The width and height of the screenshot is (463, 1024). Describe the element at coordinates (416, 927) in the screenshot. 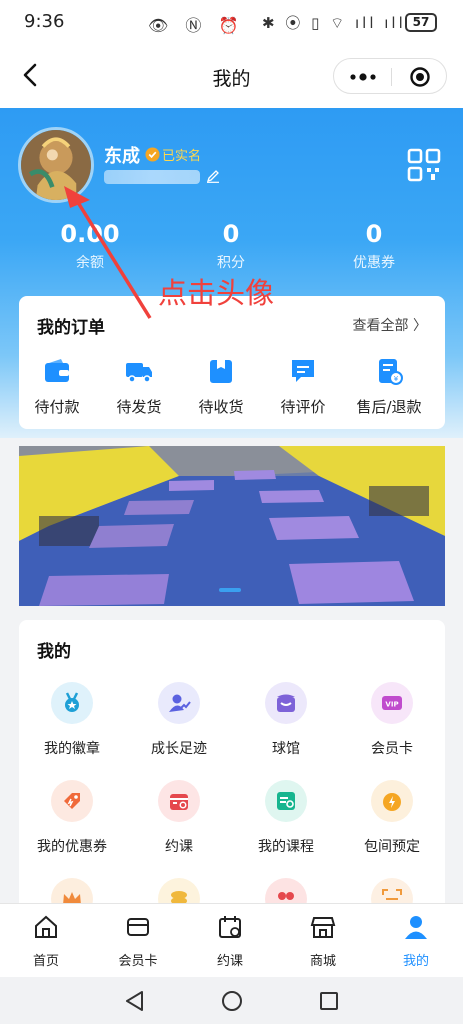

I see `user-icon` at that location.